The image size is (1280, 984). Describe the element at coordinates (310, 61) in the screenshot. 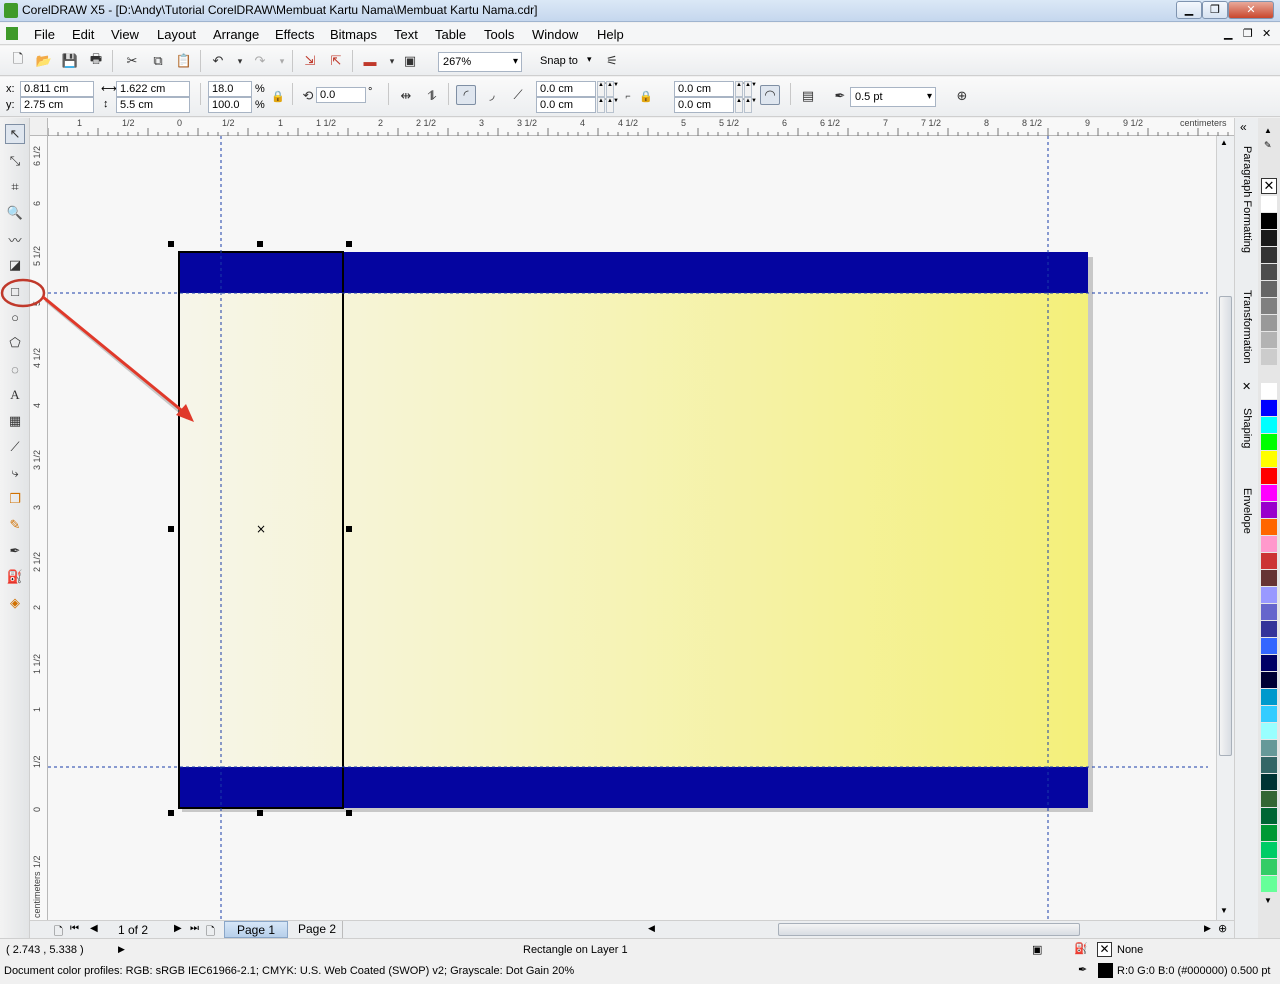

I see `import-icon: ⇲` at that location.